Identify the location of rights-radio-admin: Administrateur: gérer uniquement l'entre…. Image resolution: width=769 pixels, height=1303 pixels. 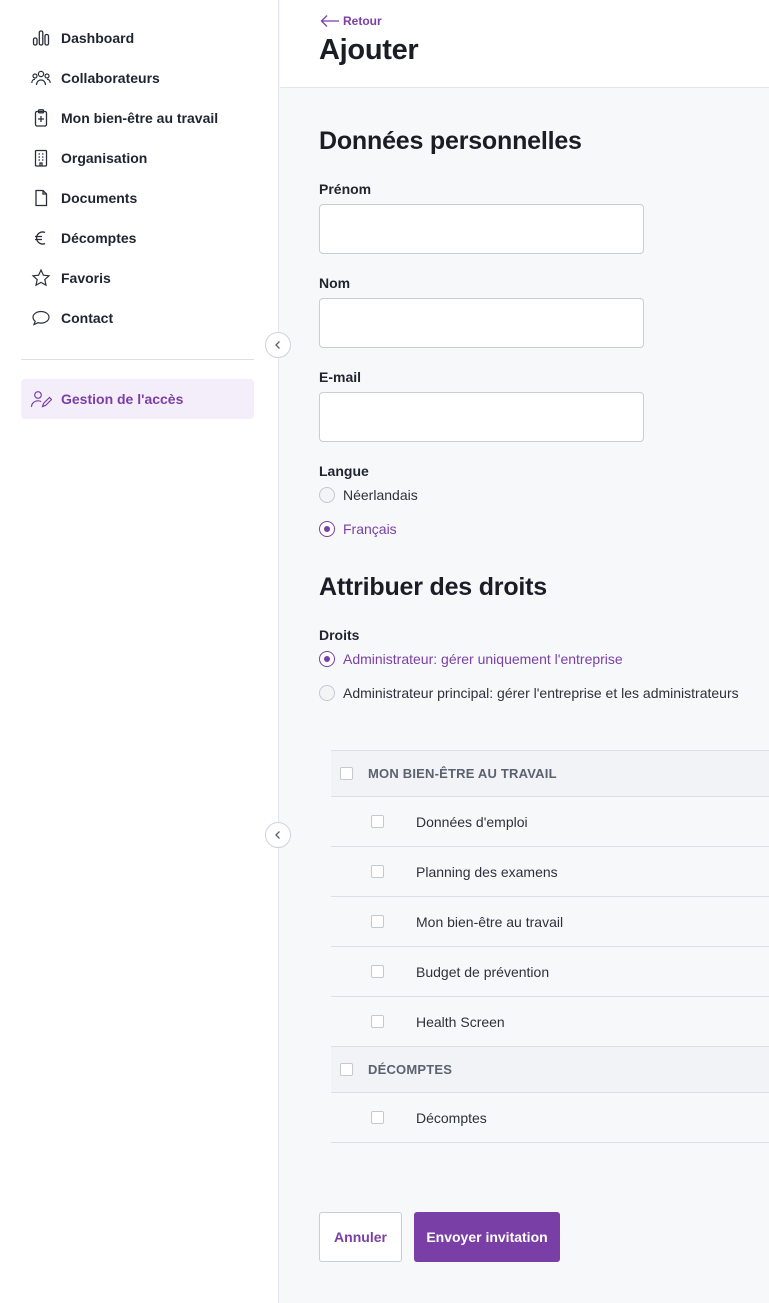
(471, 659).